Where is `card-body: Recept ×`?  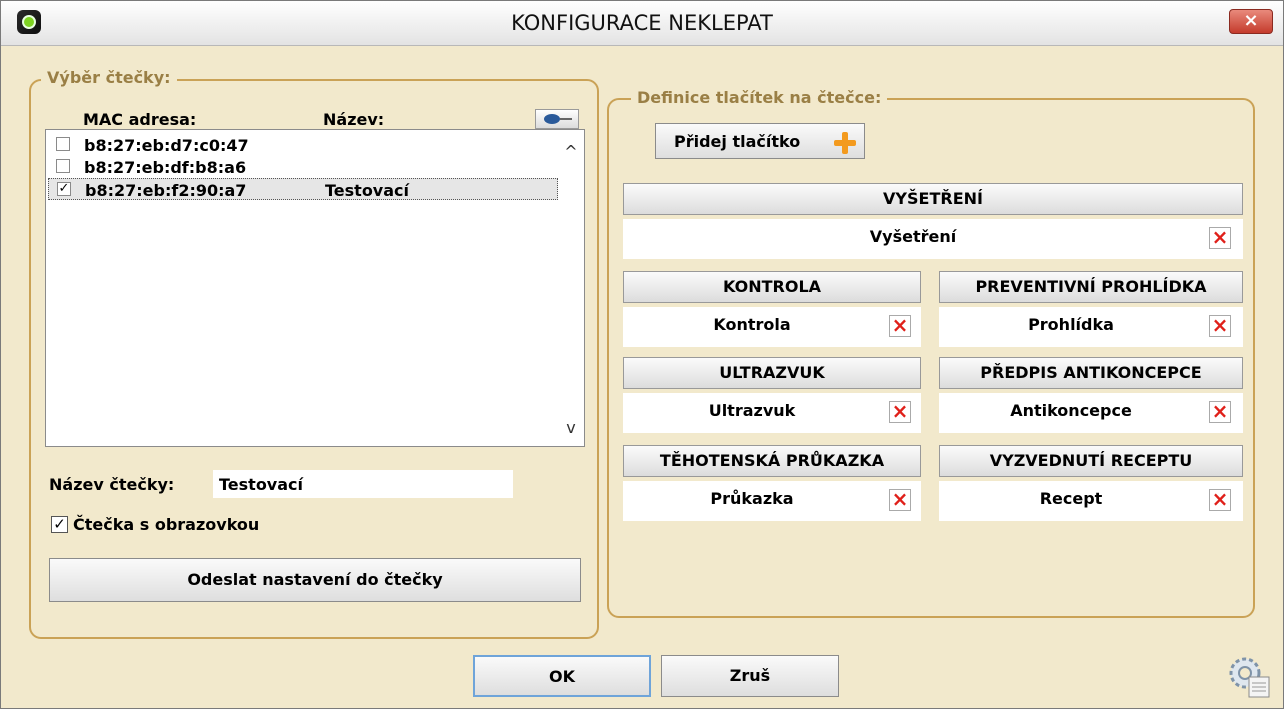 card-body: Recept × is located at coordinates (1091, 501).